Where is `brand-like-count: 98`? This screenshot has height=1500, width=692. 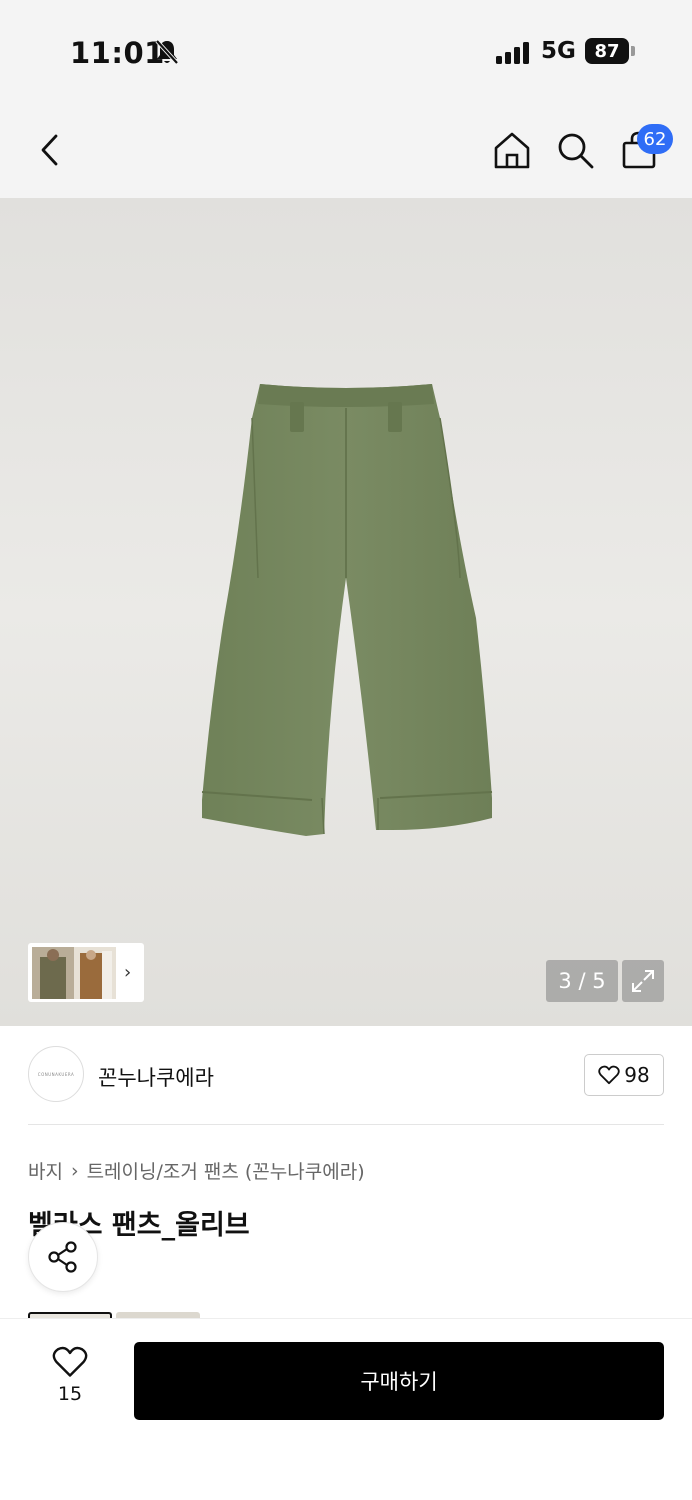
brand-like-count: 98 is located at coordinates (637, 1075).